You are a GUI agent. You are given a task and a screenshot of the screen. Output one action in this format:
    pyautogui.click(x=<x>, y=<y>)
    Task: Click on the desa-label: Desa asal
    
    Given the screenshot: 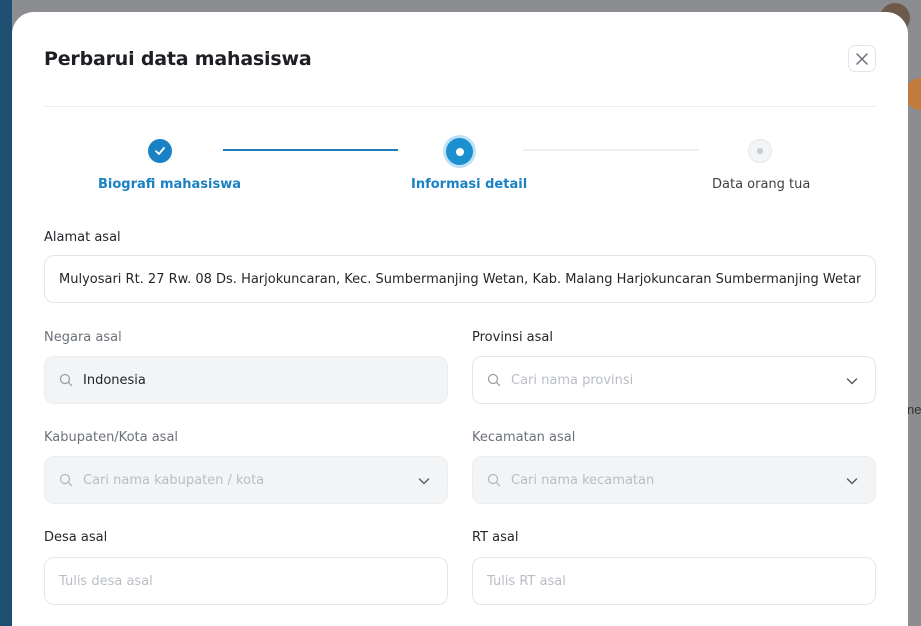 What is the action you would take?
    pyautogui.click(x=76, y=537)
    